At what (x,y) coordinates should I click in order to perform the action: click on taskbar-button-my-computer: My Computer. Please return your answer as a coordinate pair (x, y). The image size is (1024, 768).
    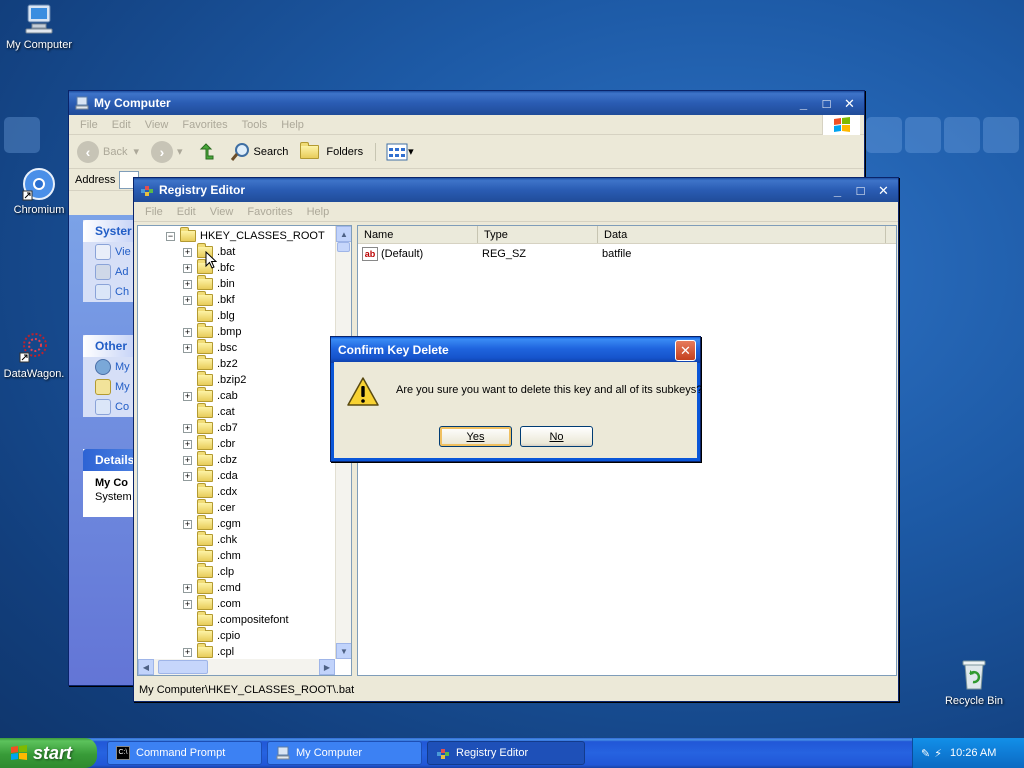
    Looking at the image, I should click on (344, 753).